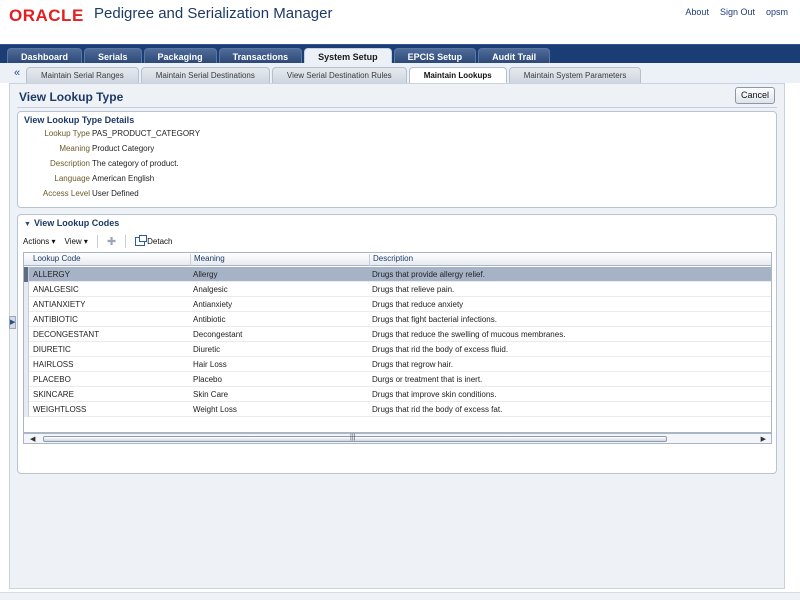 Image resolution: width=800 pixels, height=600 pixels. Describe the element at coordinates (60, 409) in the screenshot. I see `cell-code: WEIGHTLOSS` at that location.